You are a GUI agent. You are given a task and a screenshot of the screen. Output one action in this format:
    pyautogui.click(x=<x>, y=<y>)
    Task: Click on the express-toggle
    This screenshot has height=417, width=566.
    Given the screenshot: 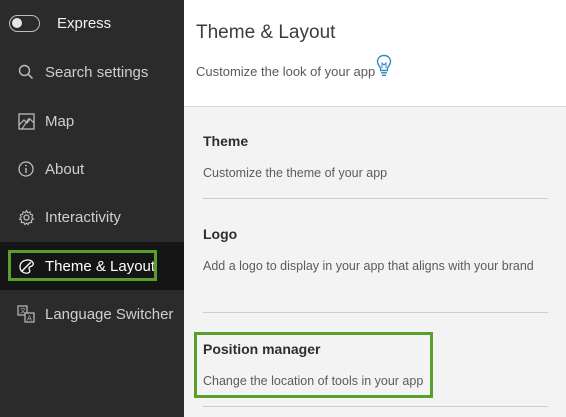 What is the action you would take?
    pyautogui.click(x=24, y=23)
    